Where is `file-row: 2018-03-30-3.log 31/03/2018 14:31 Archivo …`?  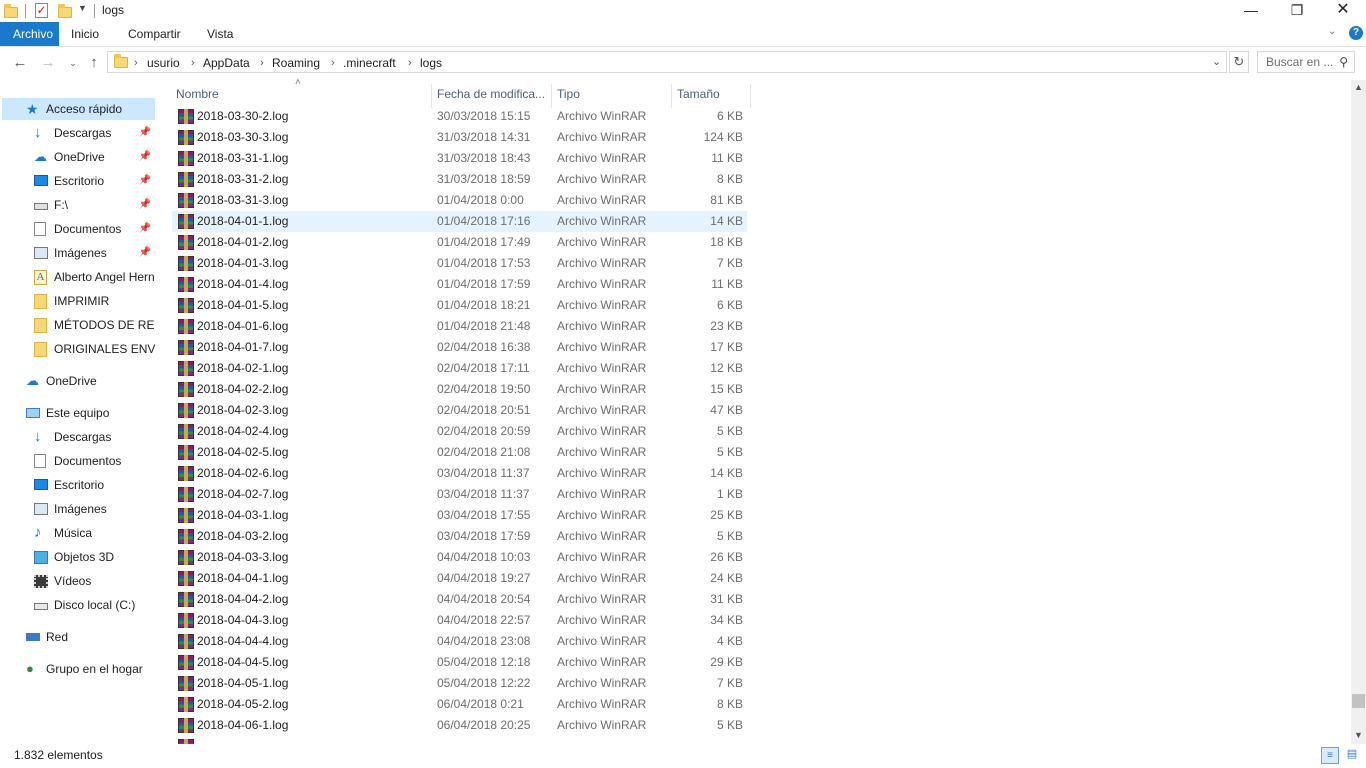 file-row: 2018-03-30-3.log 31/03/2018 14:31 Archivo … is located at coordinates (459, 137).